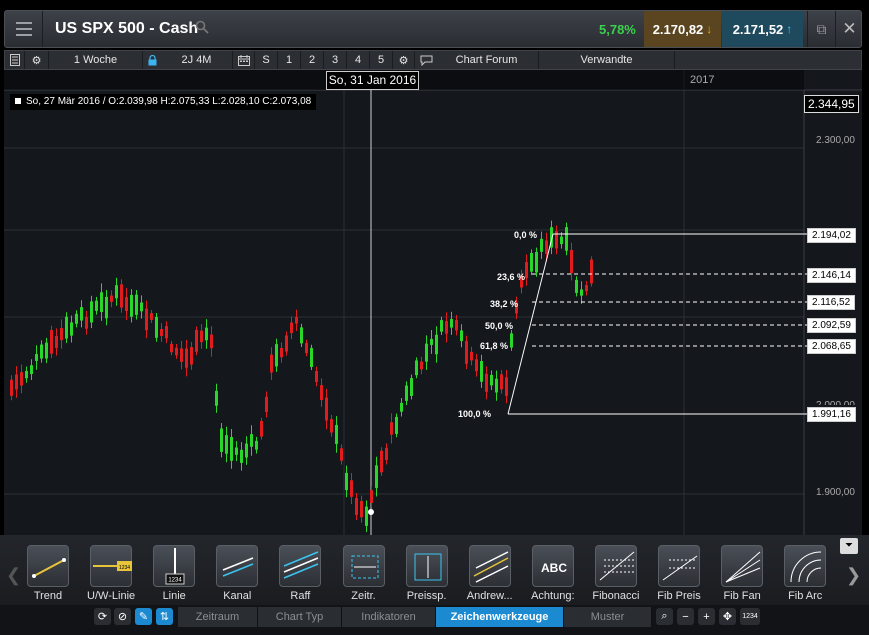  I want to click on crosshair-marker, so click(371, 512).